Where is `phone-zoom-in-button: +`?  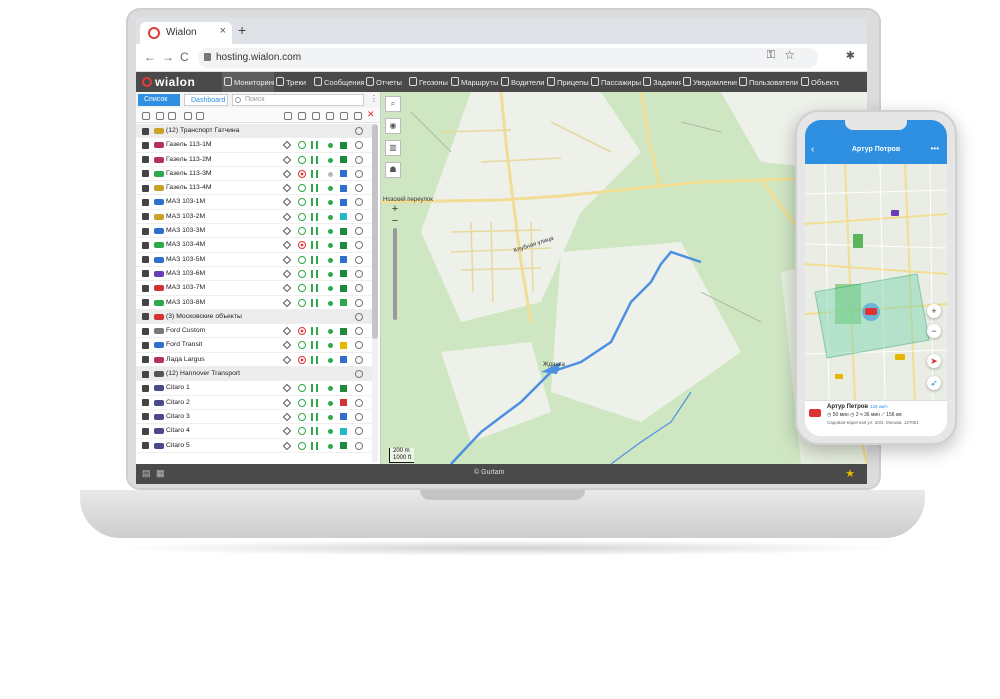
phone-zoom-in-button: + is located at coordinates (934, 311).